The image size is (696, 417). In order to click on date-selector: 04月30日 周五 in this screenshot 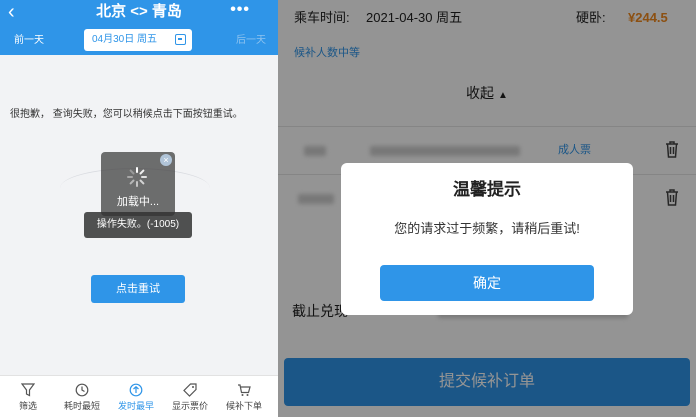, I will do `click(138, 40)`.